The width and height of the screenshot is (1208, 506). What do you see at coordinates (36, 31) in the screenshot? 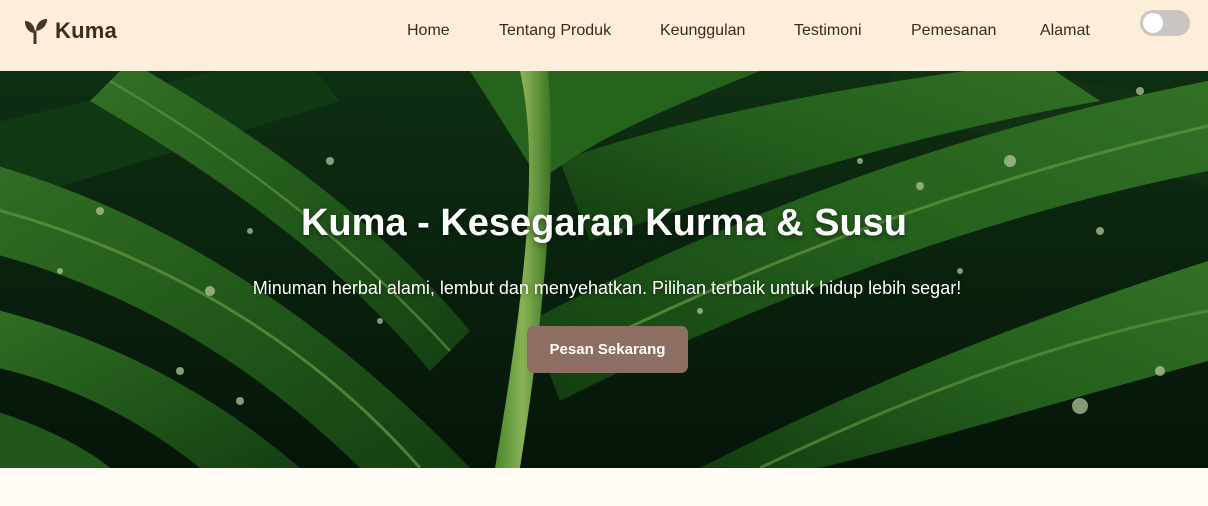
I see `sprout-icon` at bounding box center [36, 31].